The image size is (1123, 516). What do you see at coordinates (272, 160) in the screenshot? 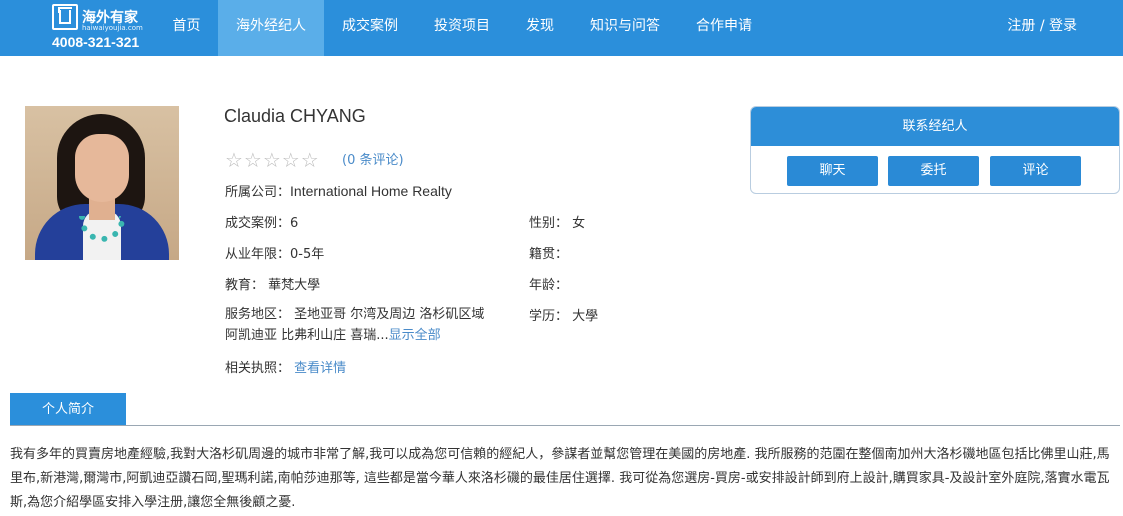
I see `rating-stars-icon: ☆☆☆☆☆` at bounding box center [272, 160].